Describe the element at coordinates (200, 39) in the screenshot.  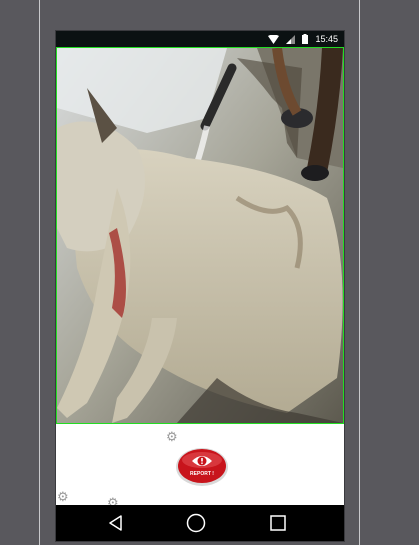
I see `status-bar: 15:45` at that location.